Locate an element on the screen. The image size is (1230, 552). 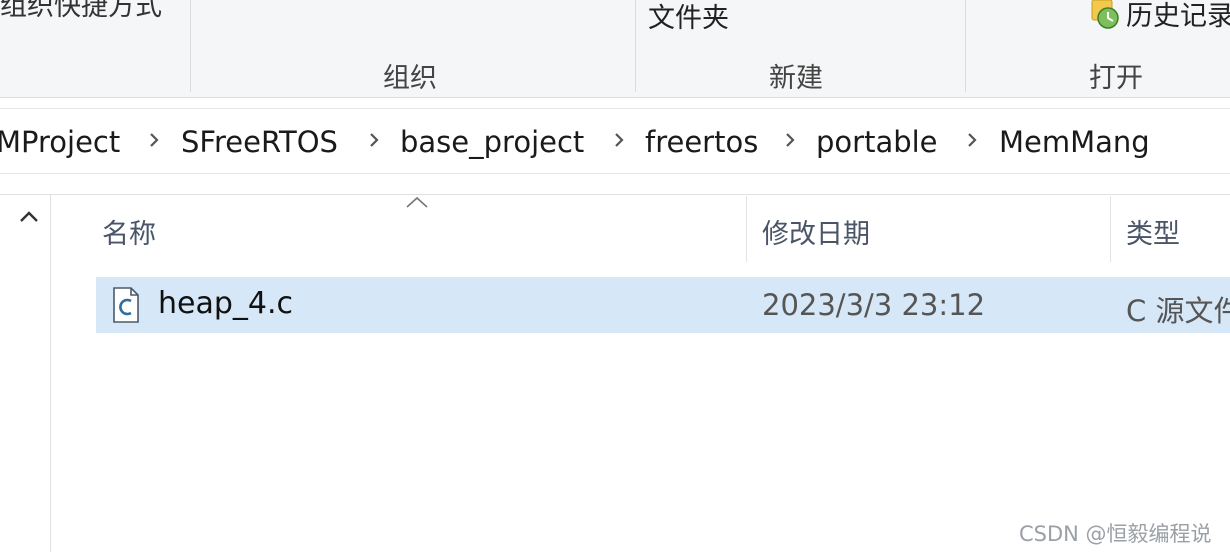
group-label-organize: 组织 is located at coordinates (410, 78).